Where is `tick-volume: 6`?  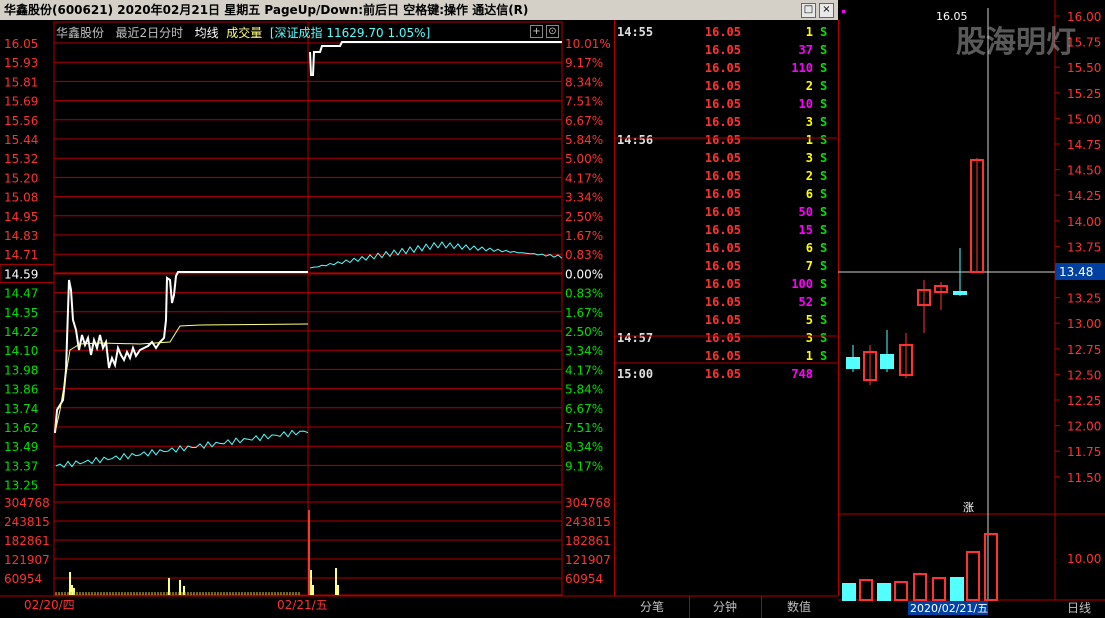
tick-volume: 6 is located at coordinates (809, 194).